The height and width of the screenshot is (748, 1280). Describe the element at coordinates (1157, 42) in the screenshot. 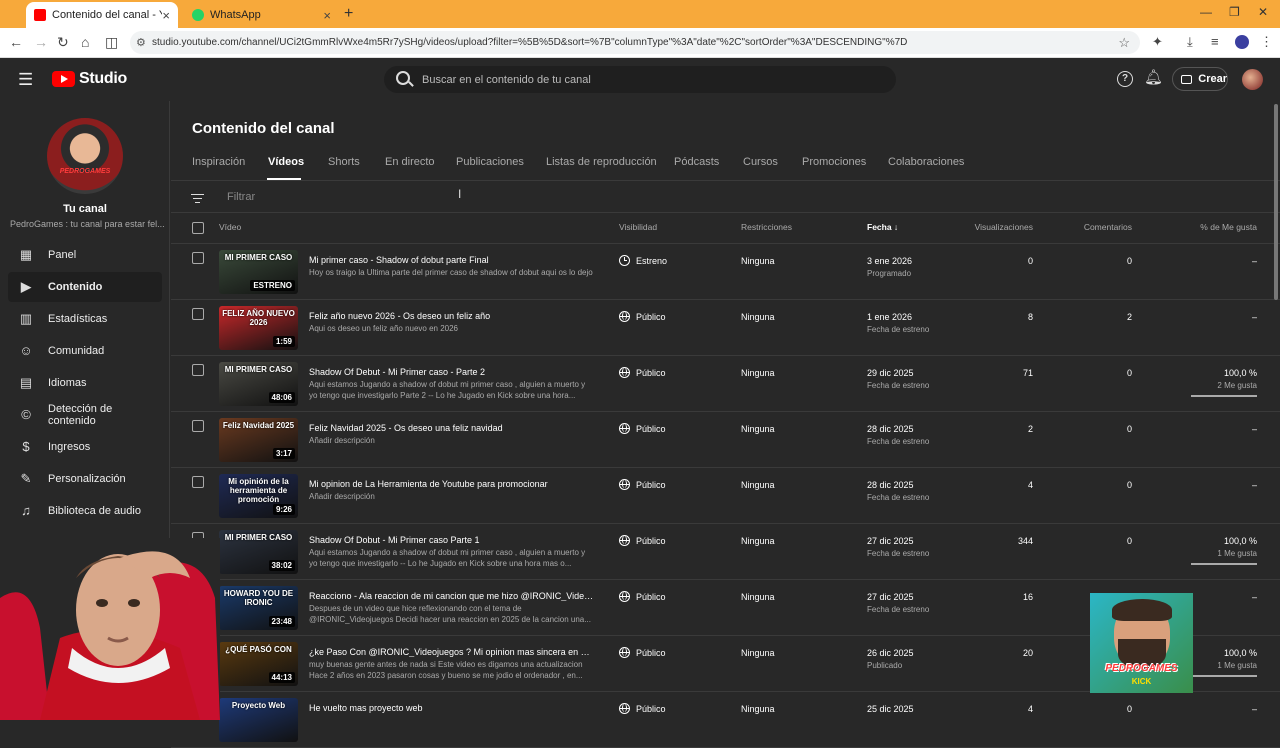

I see `extensions-icon: ✦` at that location.